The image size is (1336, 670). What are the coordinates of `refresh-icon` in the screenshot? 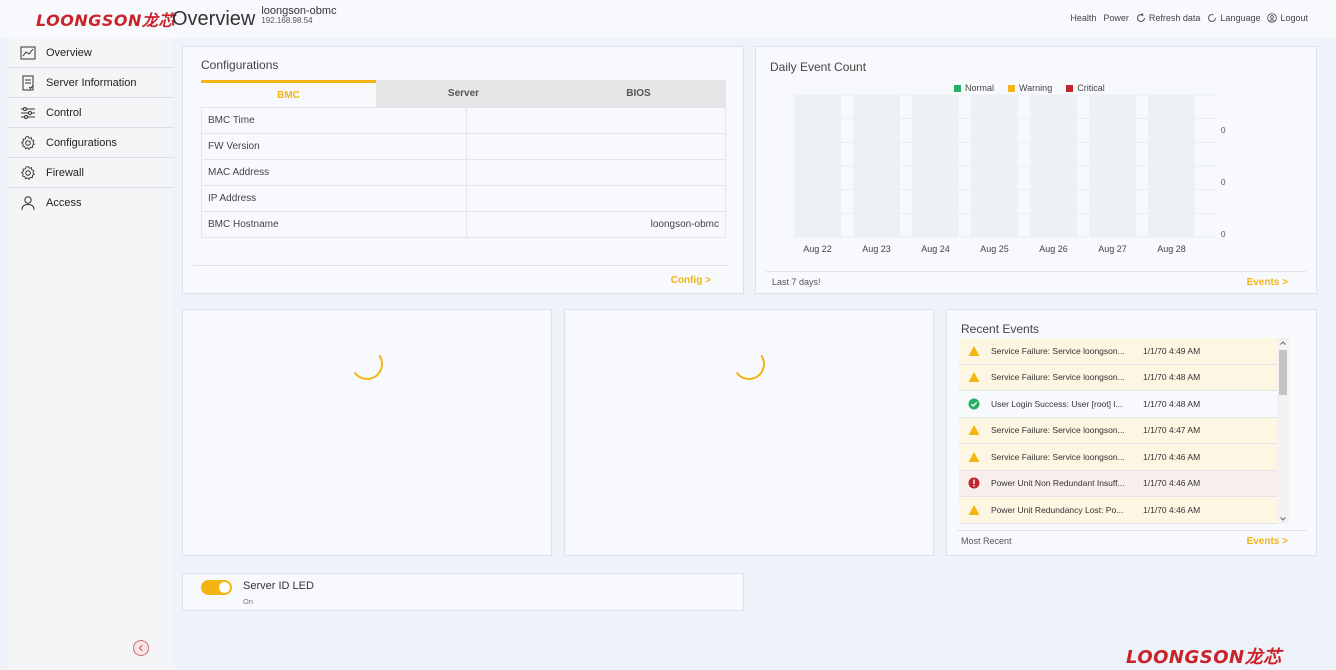 It's located at (1140, 17).